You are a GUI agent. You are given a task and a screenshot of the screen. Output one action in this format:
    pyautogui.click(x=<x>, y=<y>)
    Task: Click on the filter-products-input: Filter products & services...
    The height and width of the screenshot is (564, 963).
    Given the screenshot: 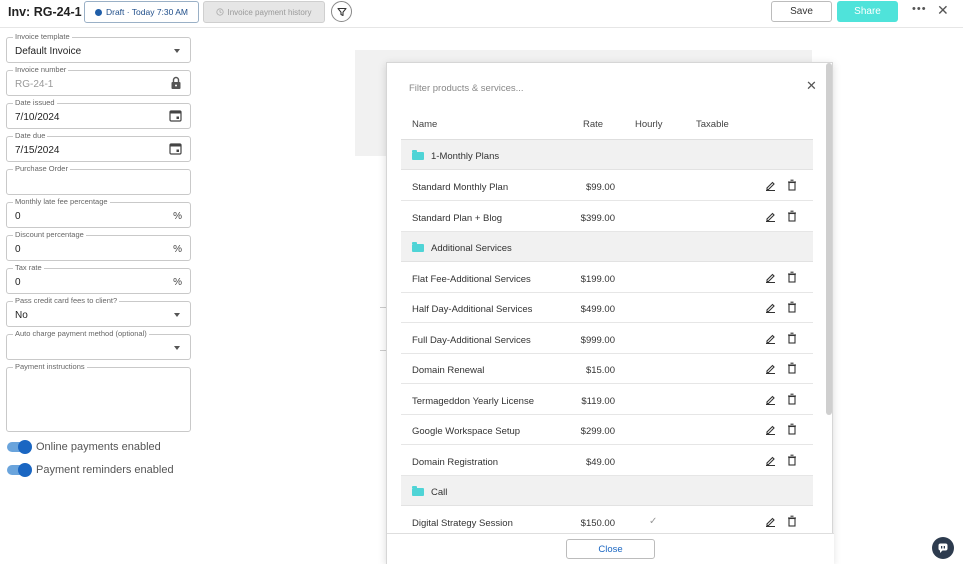 What is the action you would take?
    pyautogui.click(x=574, y=88)
    